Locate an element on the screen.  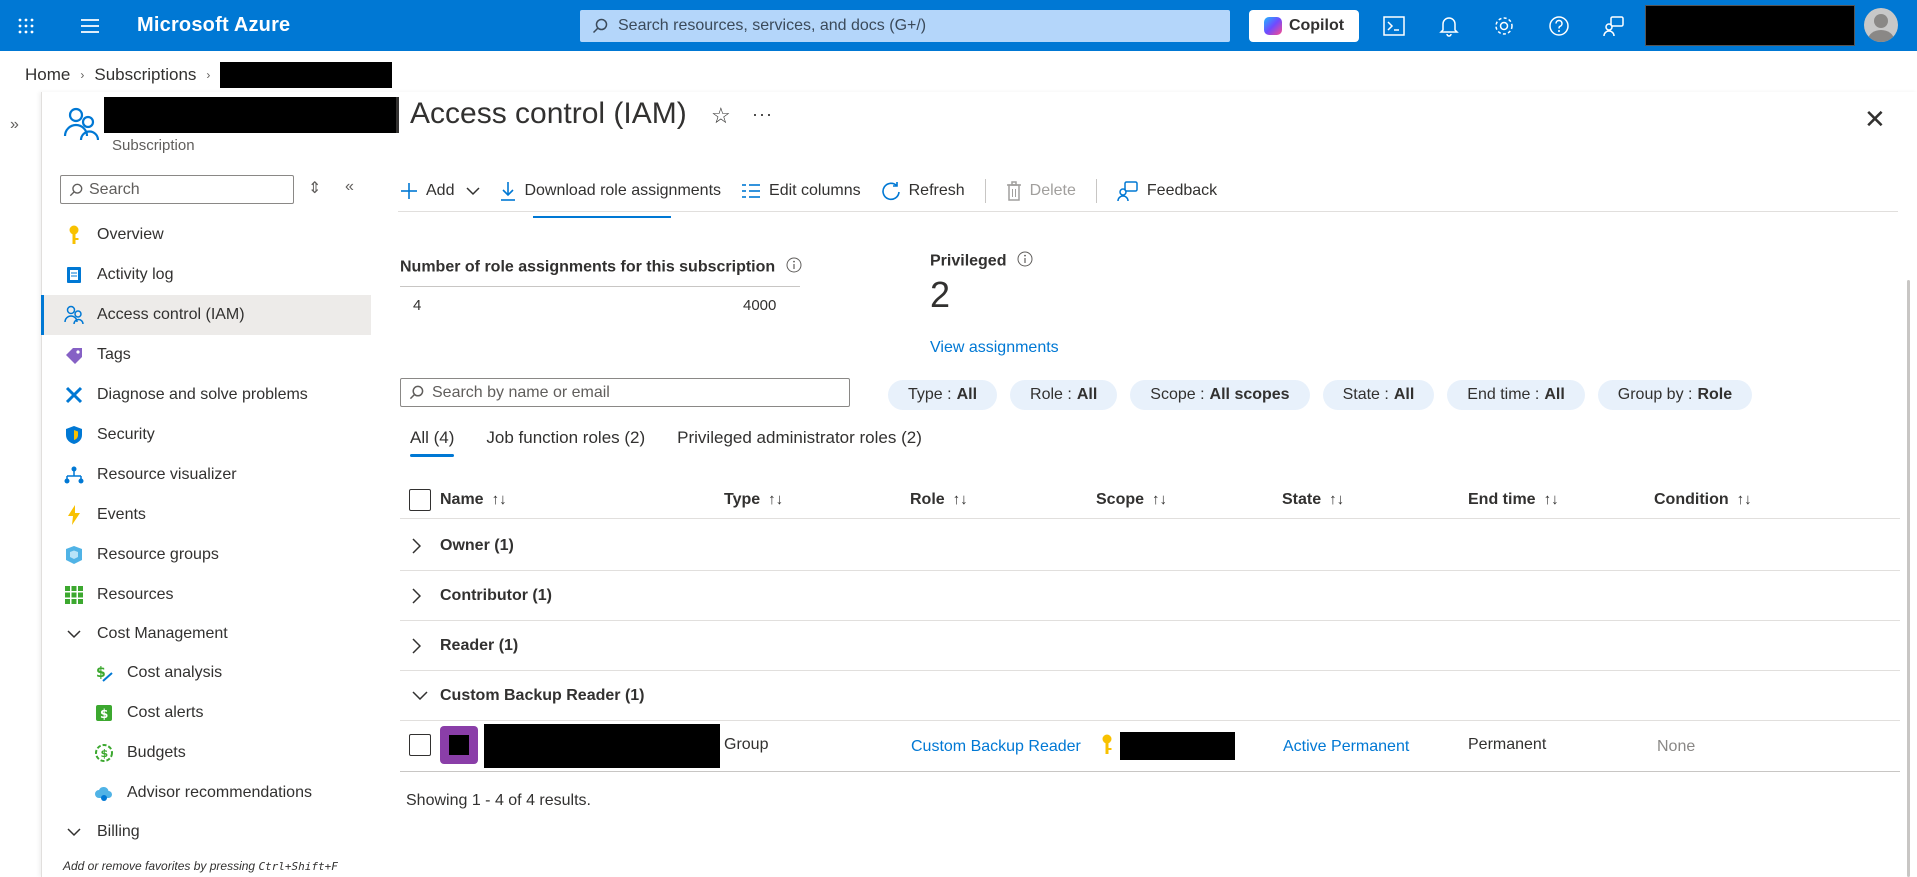
help-icon is located at coordinates (1559, 25).